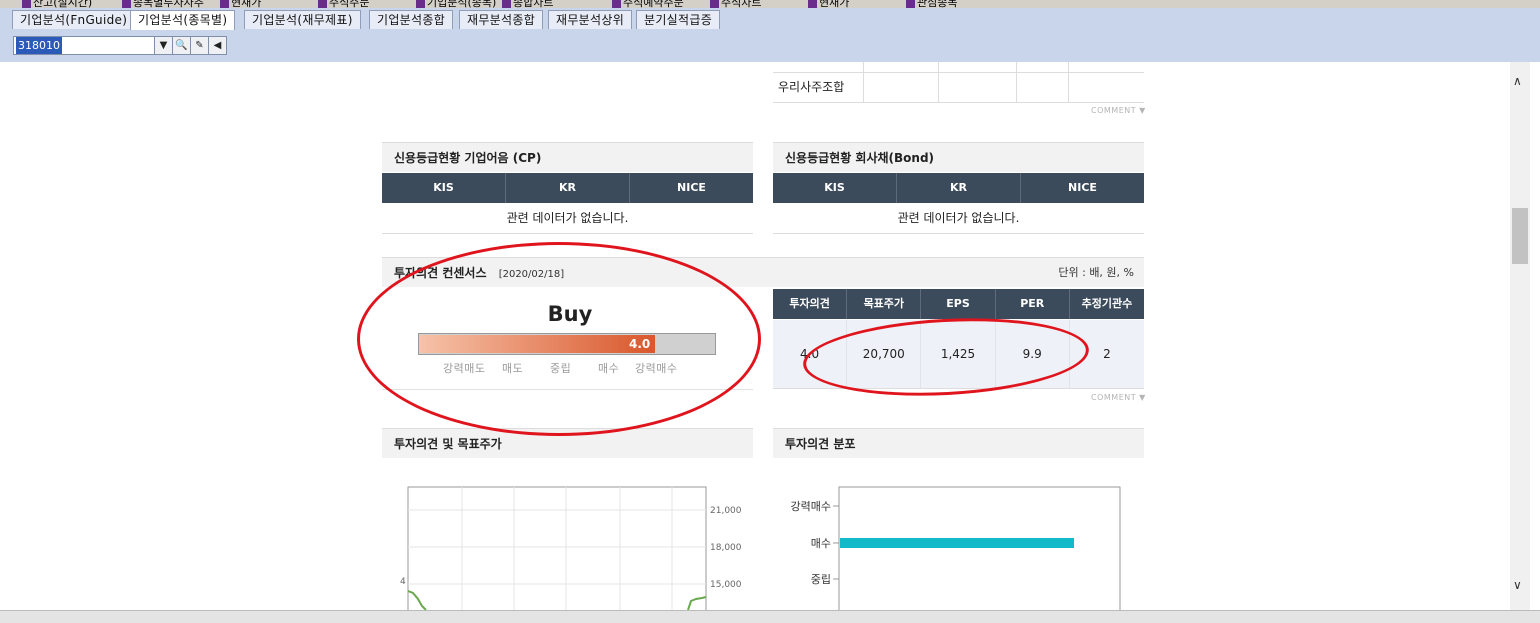  I want to click on tab-financial-summary: 재무분석종합, so click(501, 19).